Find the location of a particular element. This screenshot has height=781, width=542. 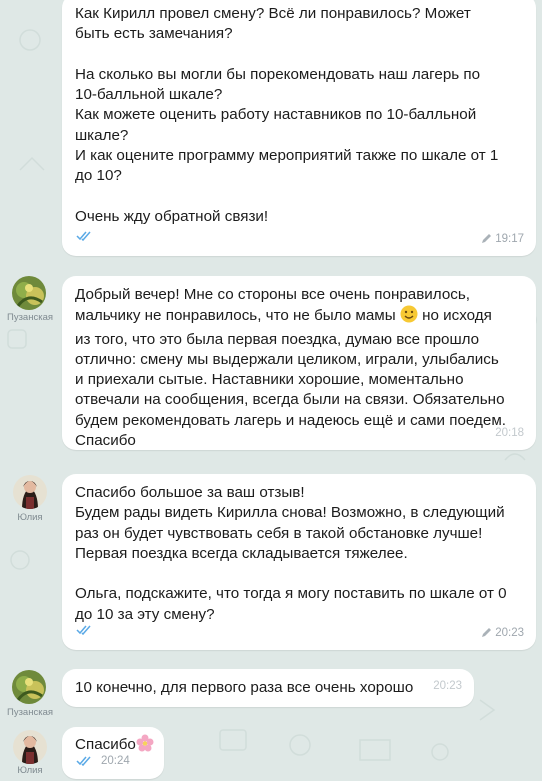

message-time: 19:17 is located at coordinates (509, 238).